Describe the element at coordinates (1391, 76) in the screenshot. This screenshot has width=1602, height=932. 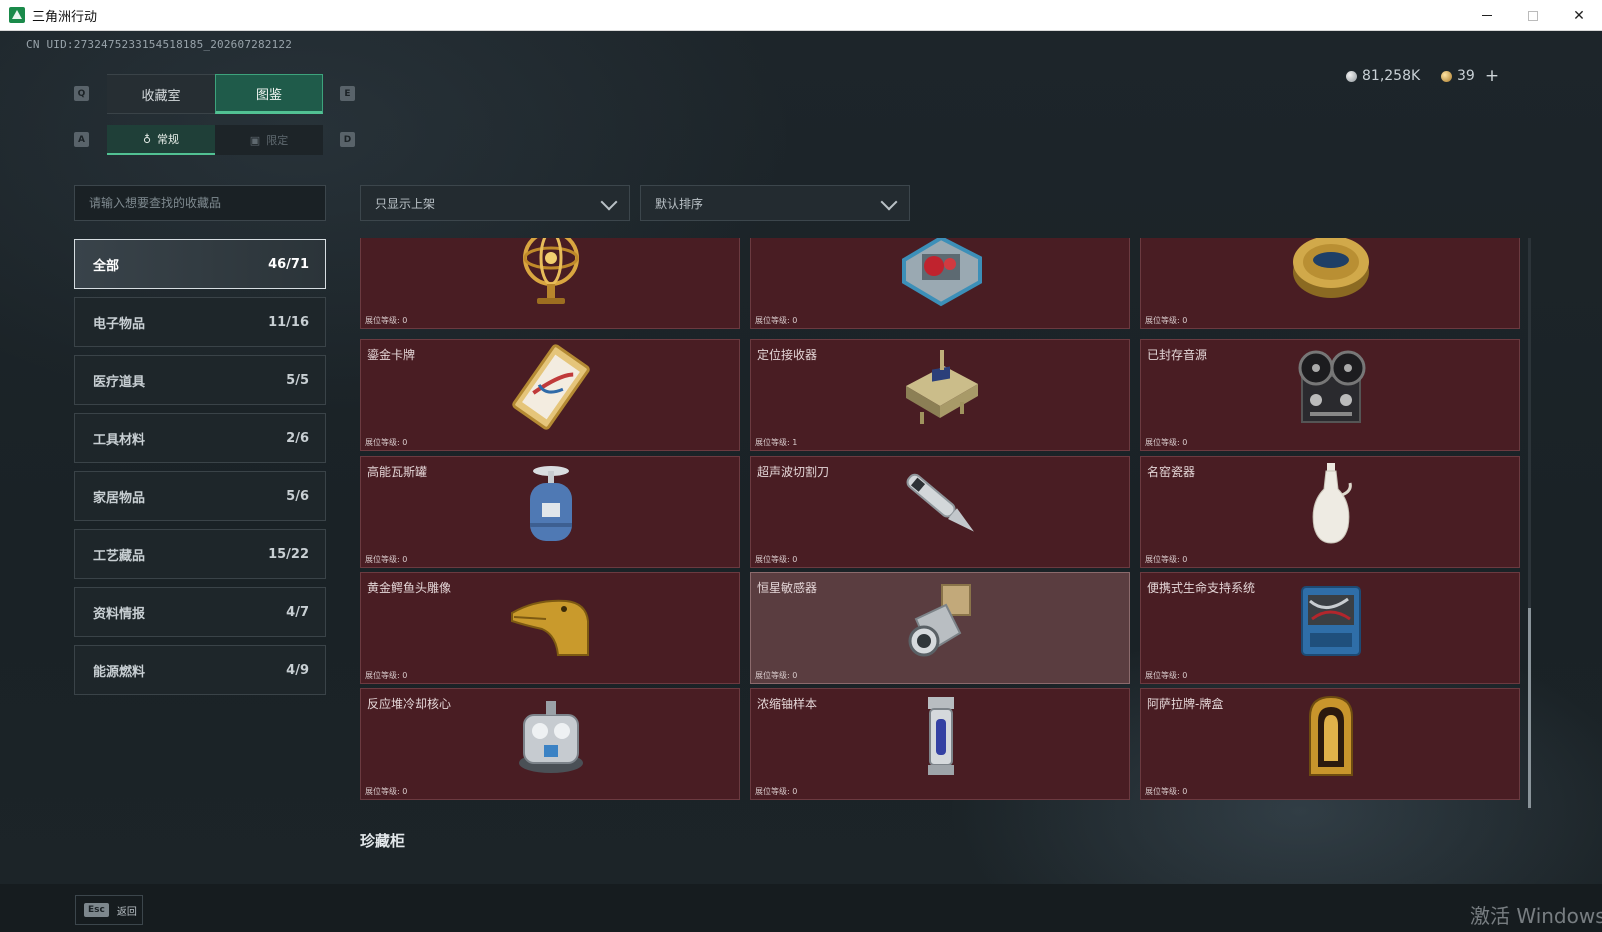
I see `silver-amount: 81,258K` at that location.